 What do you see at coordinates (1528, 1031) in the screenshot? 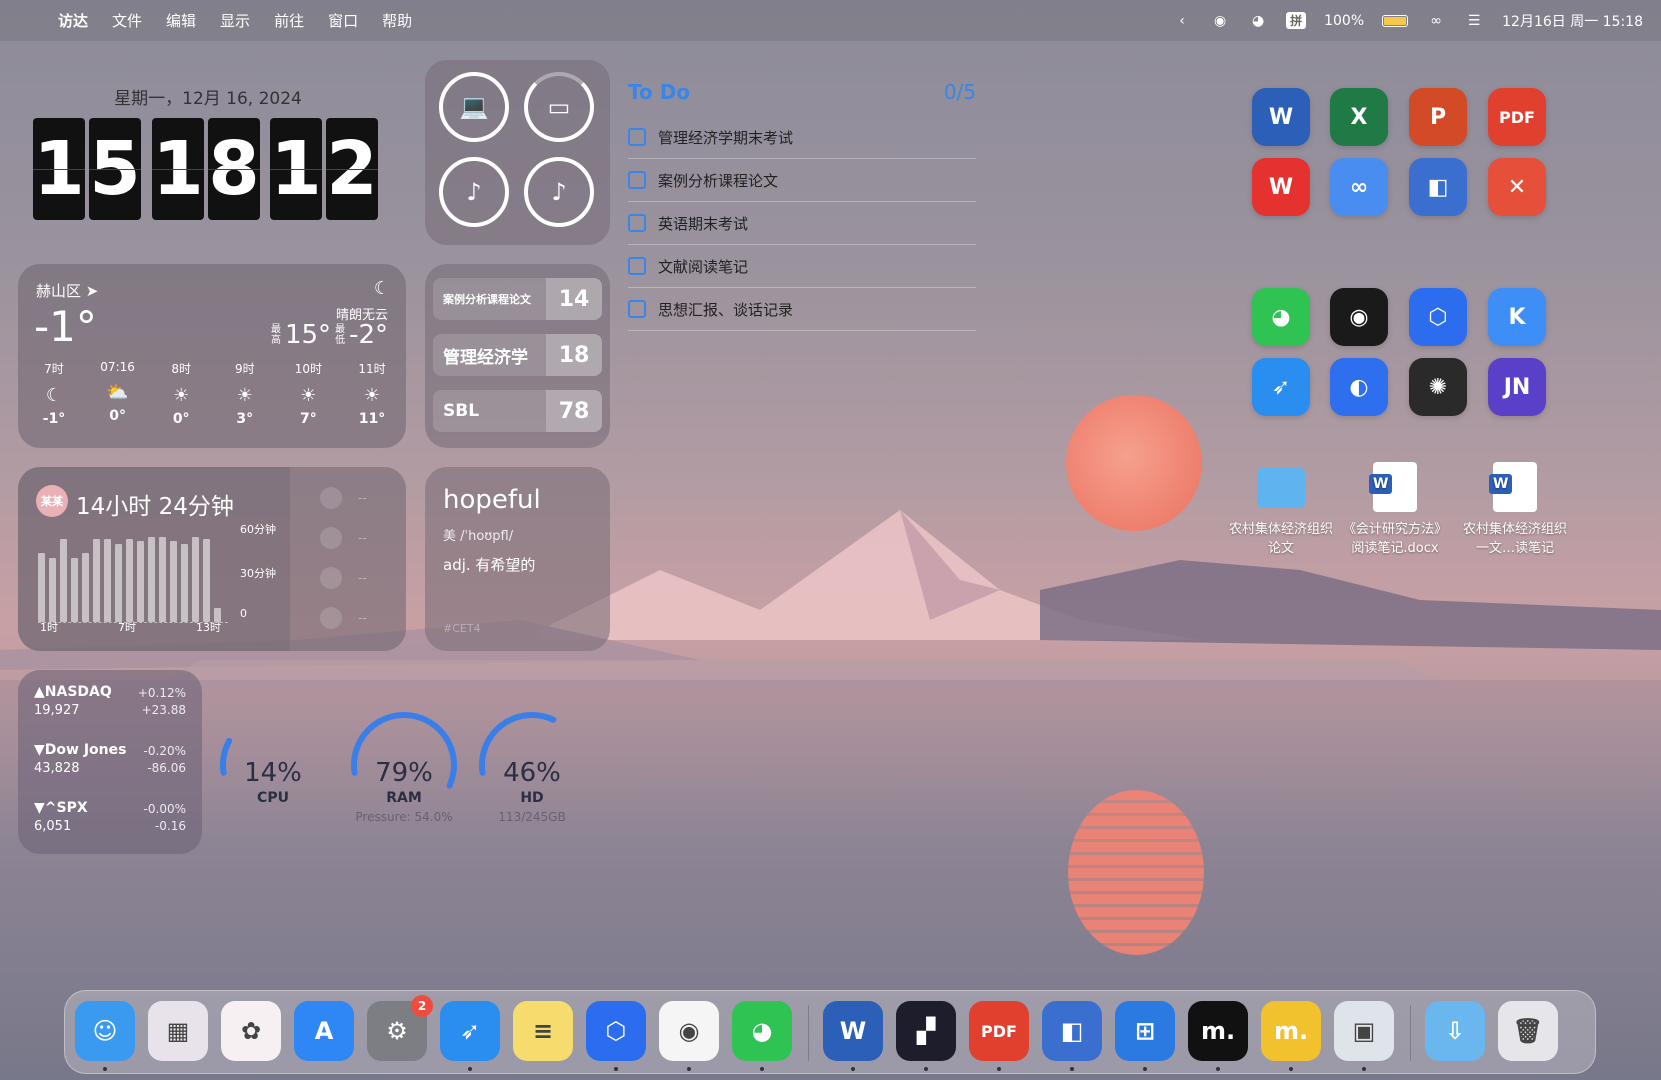
I see `trash-icon: 🗑` at bounding box center [1528, 1031].